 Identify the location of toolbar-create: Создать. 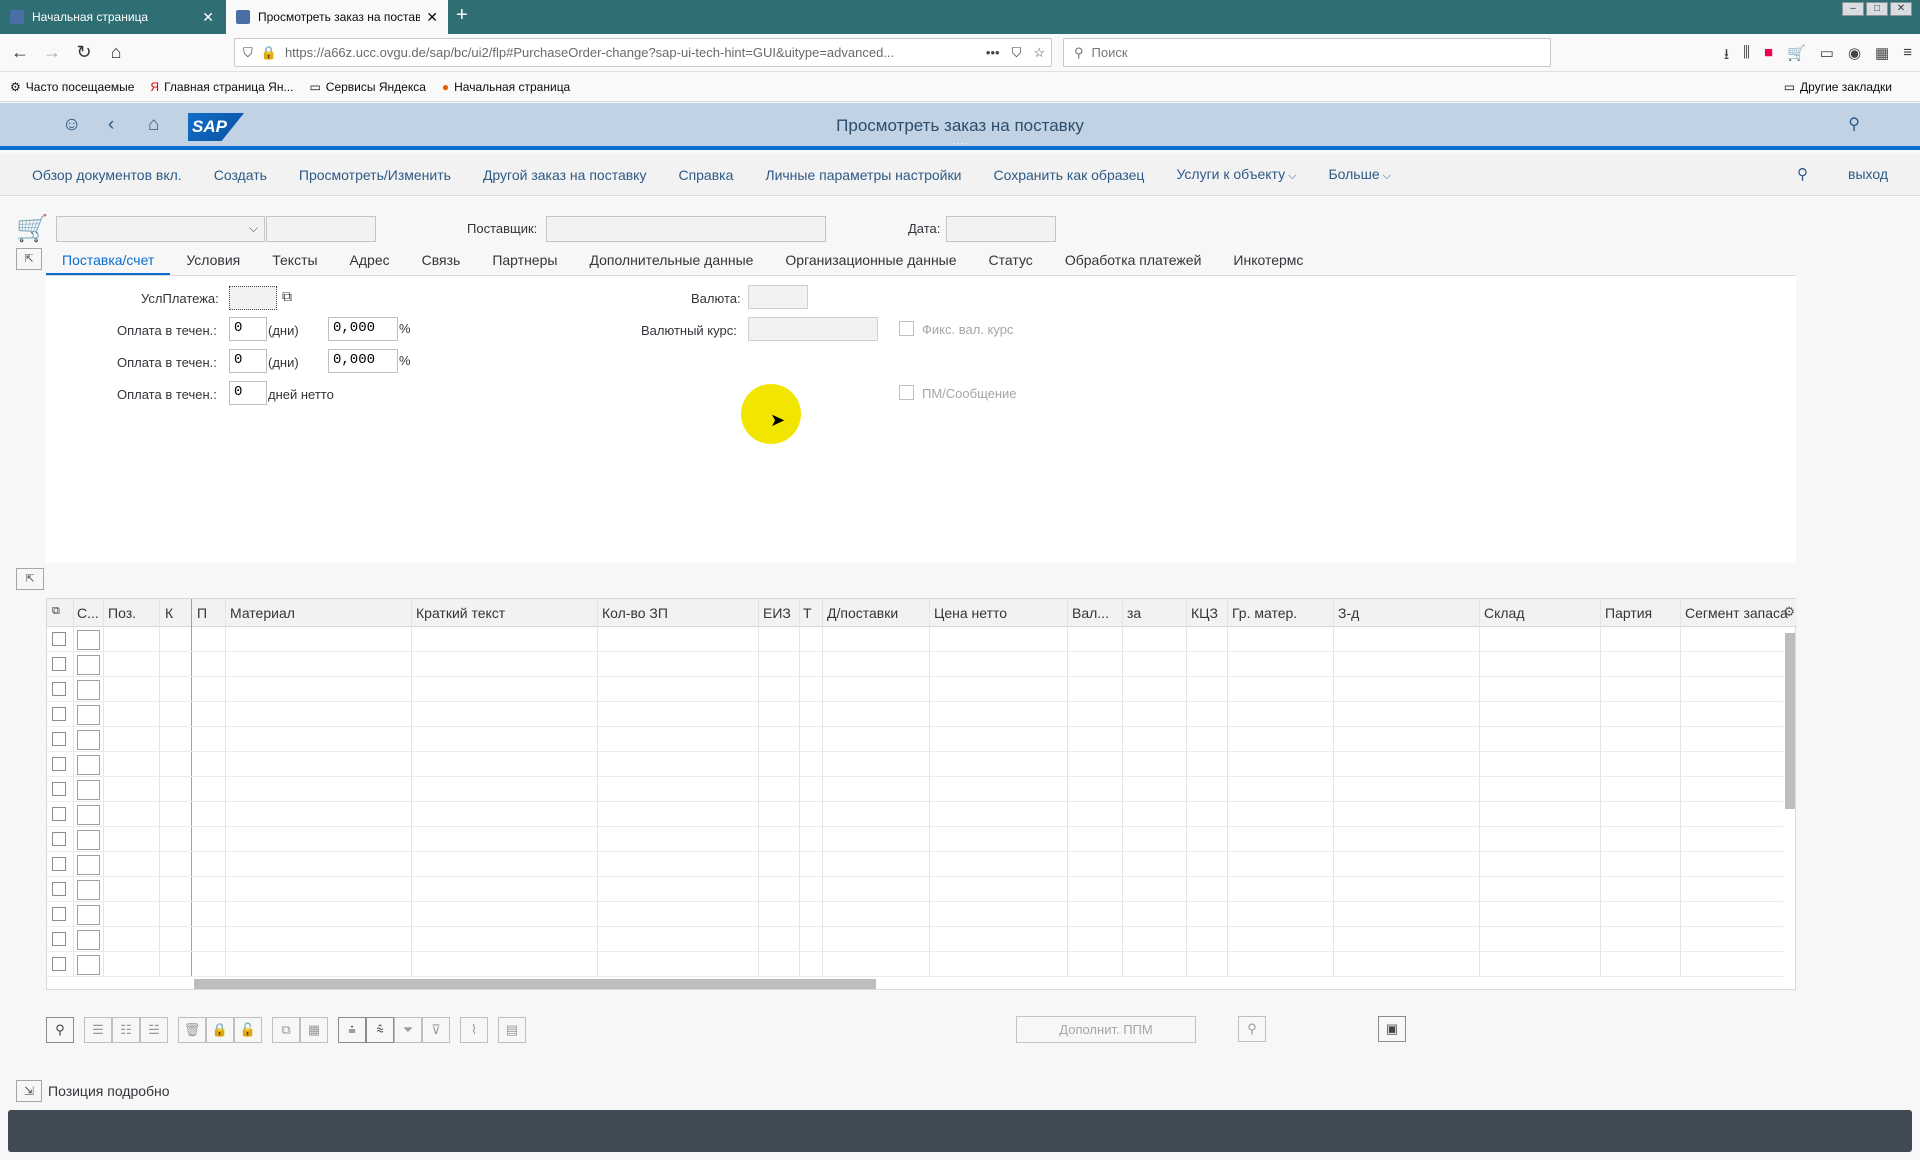
(240, 175).